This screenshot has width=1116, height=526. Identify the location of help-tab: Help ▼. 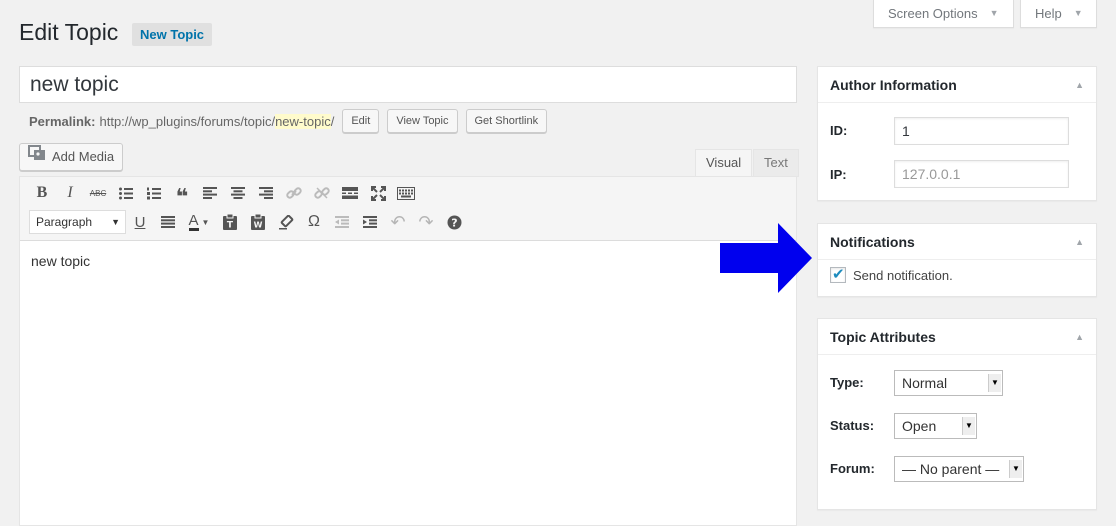
(1058, 14).